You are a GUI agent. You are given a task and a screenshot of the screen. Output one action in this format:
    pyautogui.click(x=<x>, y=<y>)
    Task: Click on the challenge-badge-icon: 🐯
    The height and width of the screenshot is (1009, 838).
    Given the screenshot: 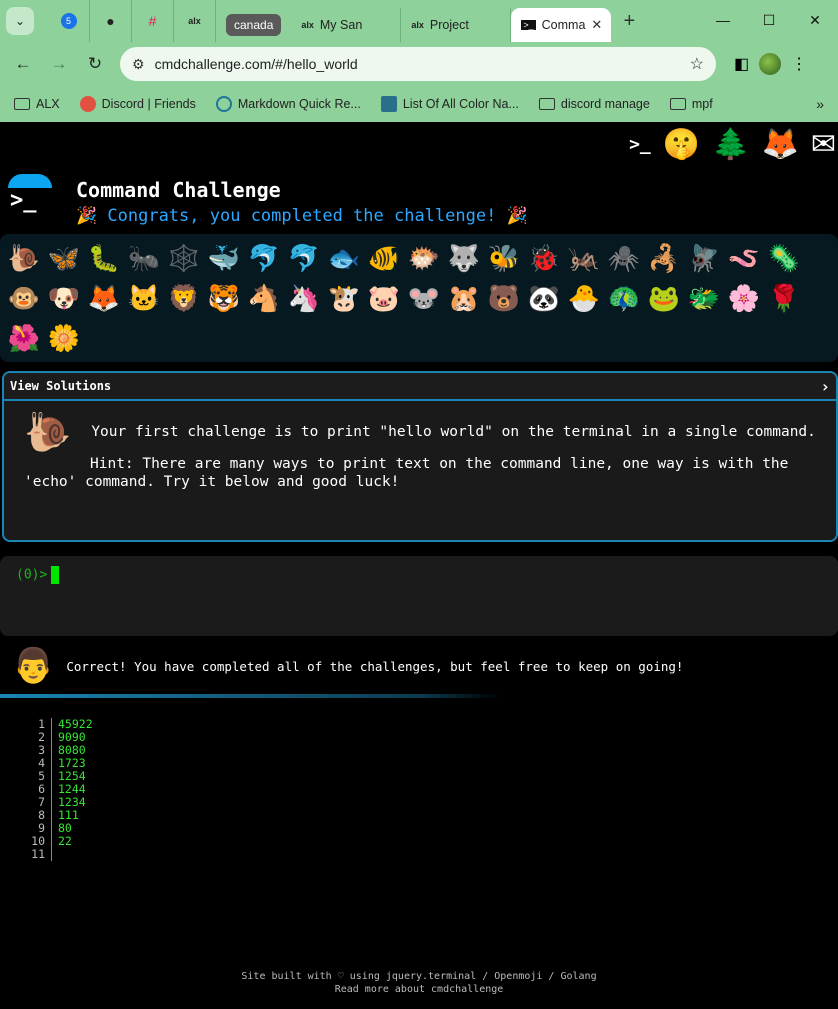 What is the action you would take?
    pyautogui.click(x=224, y=298)
    